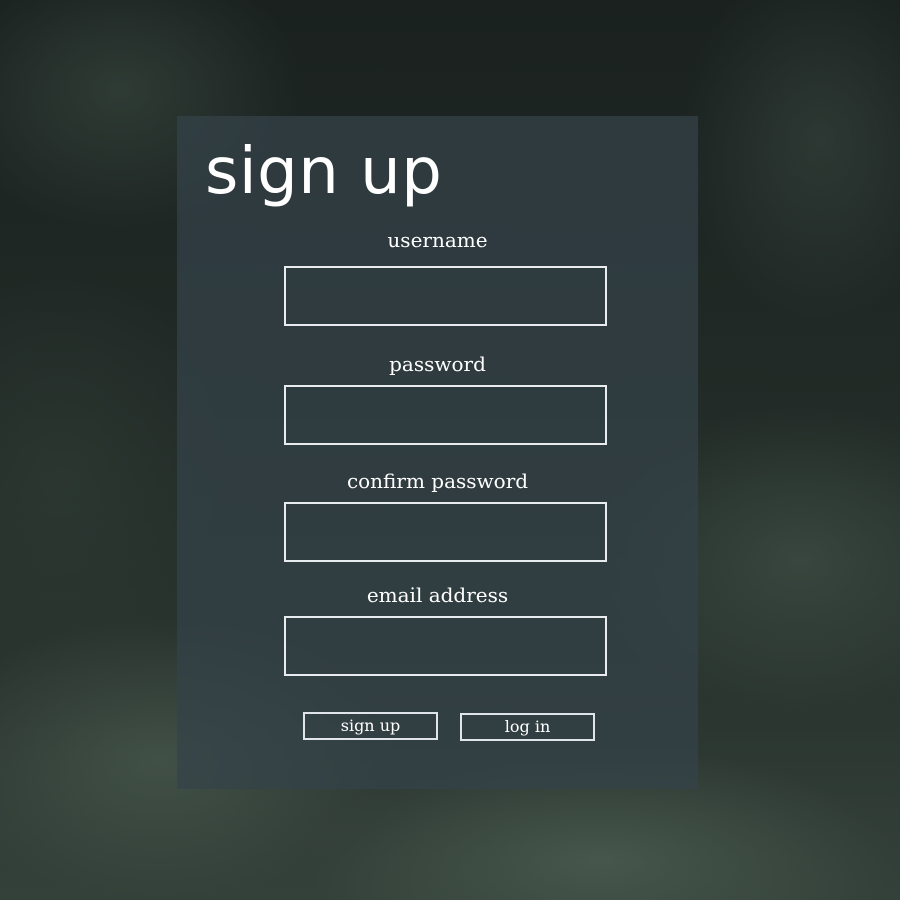 This screenshot has width=900, height=900. I want to click on page-title: sign up, so click(324, 172).